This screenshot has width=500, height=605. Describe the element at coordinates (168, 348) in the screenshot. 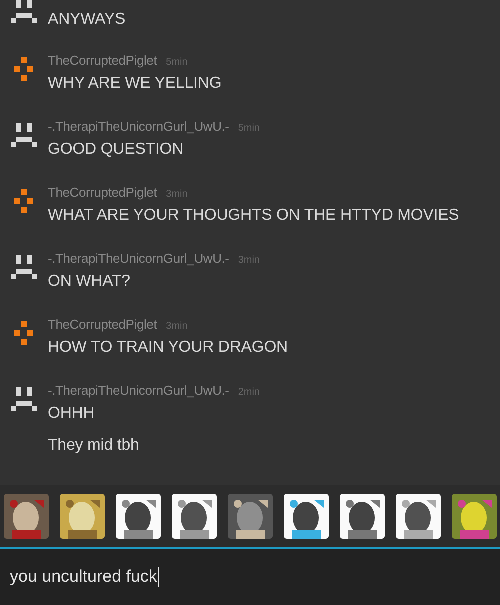

I see `message-text: HOW TO TRAIN YOUR DRAGON` at that location.